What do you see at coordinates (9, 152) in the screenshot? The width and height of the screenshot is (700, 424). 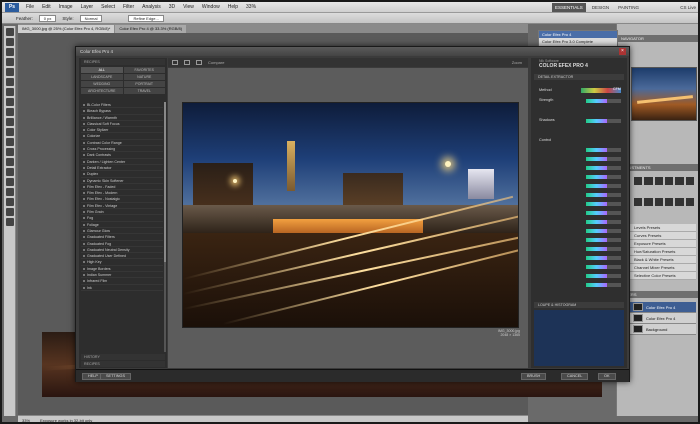 I see `blur-tool-icon` at bounding box center [9, 152].